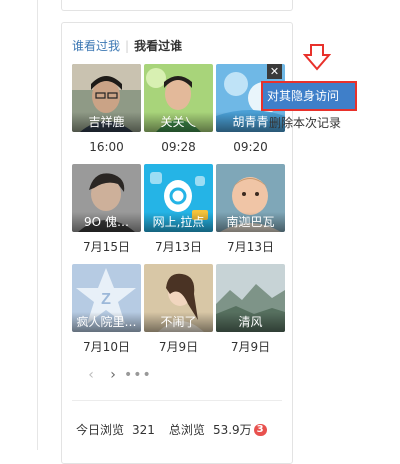  What do you see at coordinates (250, 322) in the screenshot?
I see `visitor-name: 清风` at bounding box center [250, 322].